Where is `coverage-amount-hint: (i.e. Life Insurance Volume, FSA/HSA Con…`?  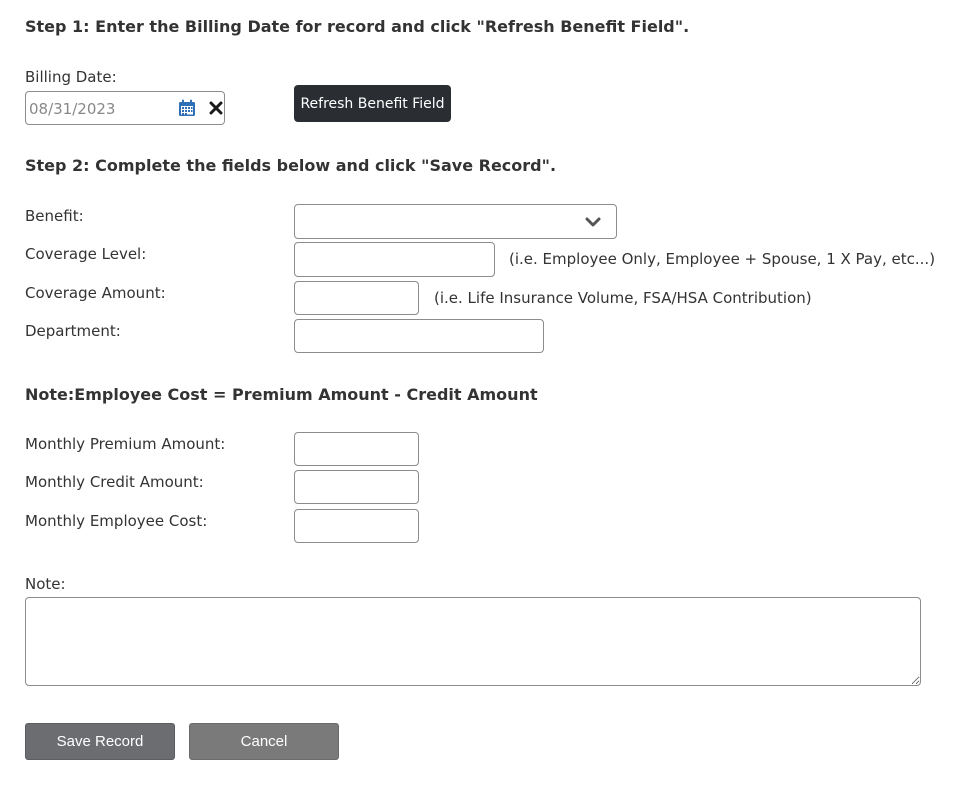
coverage-amount-hint: (i.e. Life Insurance Volume, FSA/HSA Con… is located at coordinates (623, 298).